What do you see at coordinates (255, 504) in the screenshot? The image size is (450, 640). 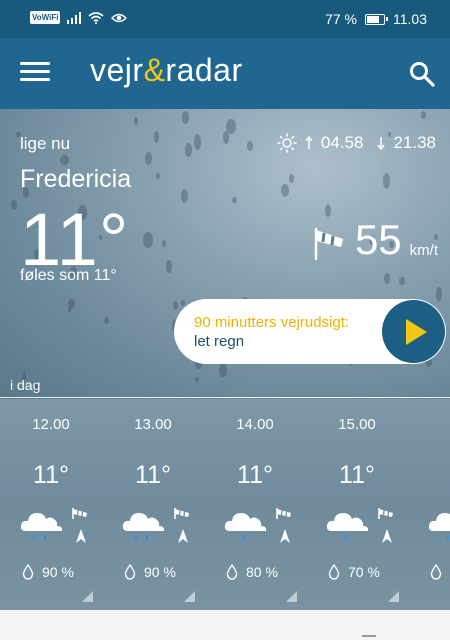 I see `hour-column: 14.00 11° 80 %` at bounding box center [255, 504].